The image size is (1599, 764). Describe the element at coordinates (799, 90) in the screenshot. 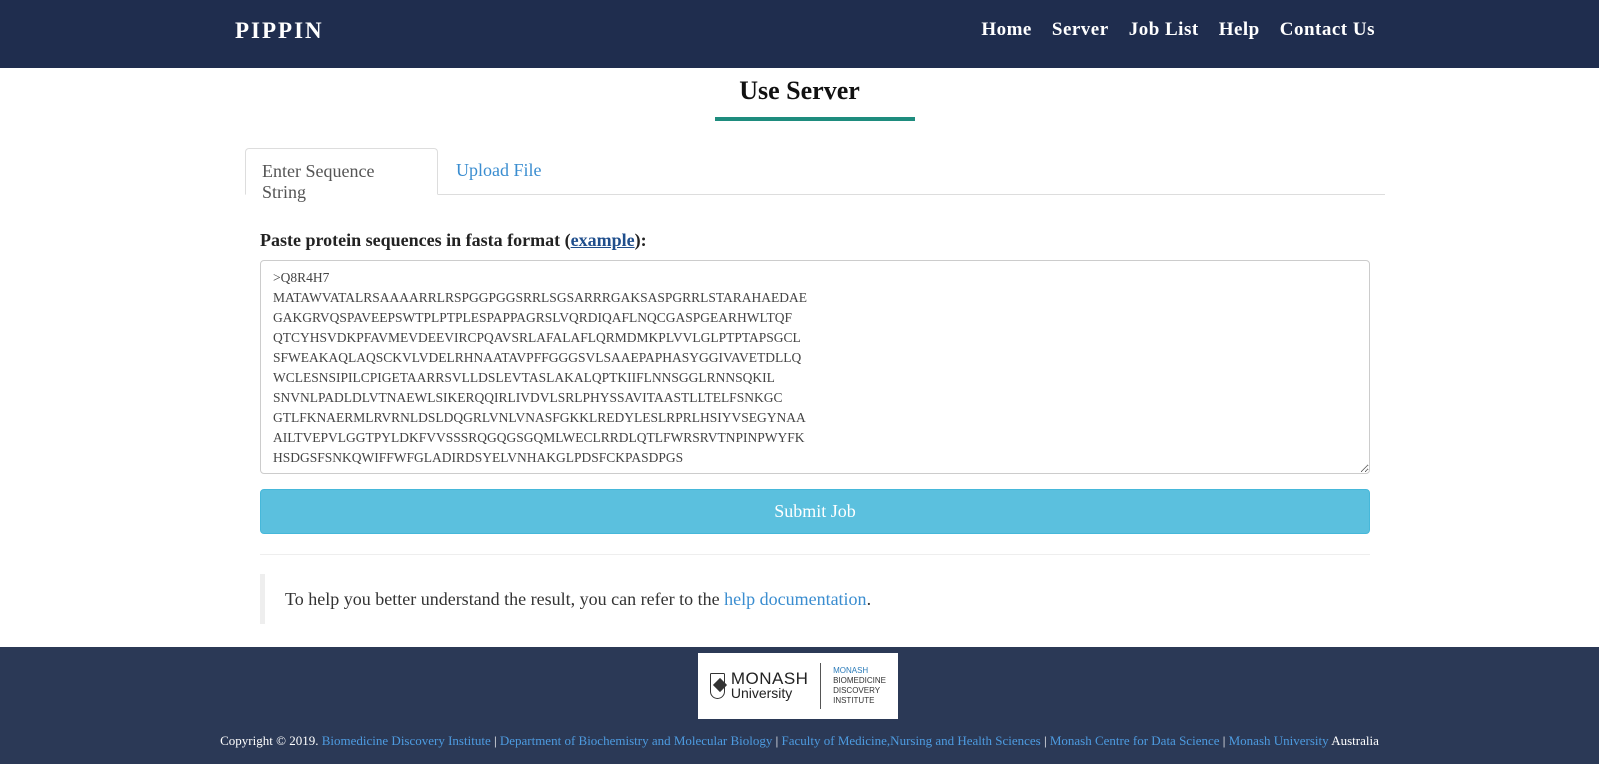

I see `page-title: Use Server` at that location.